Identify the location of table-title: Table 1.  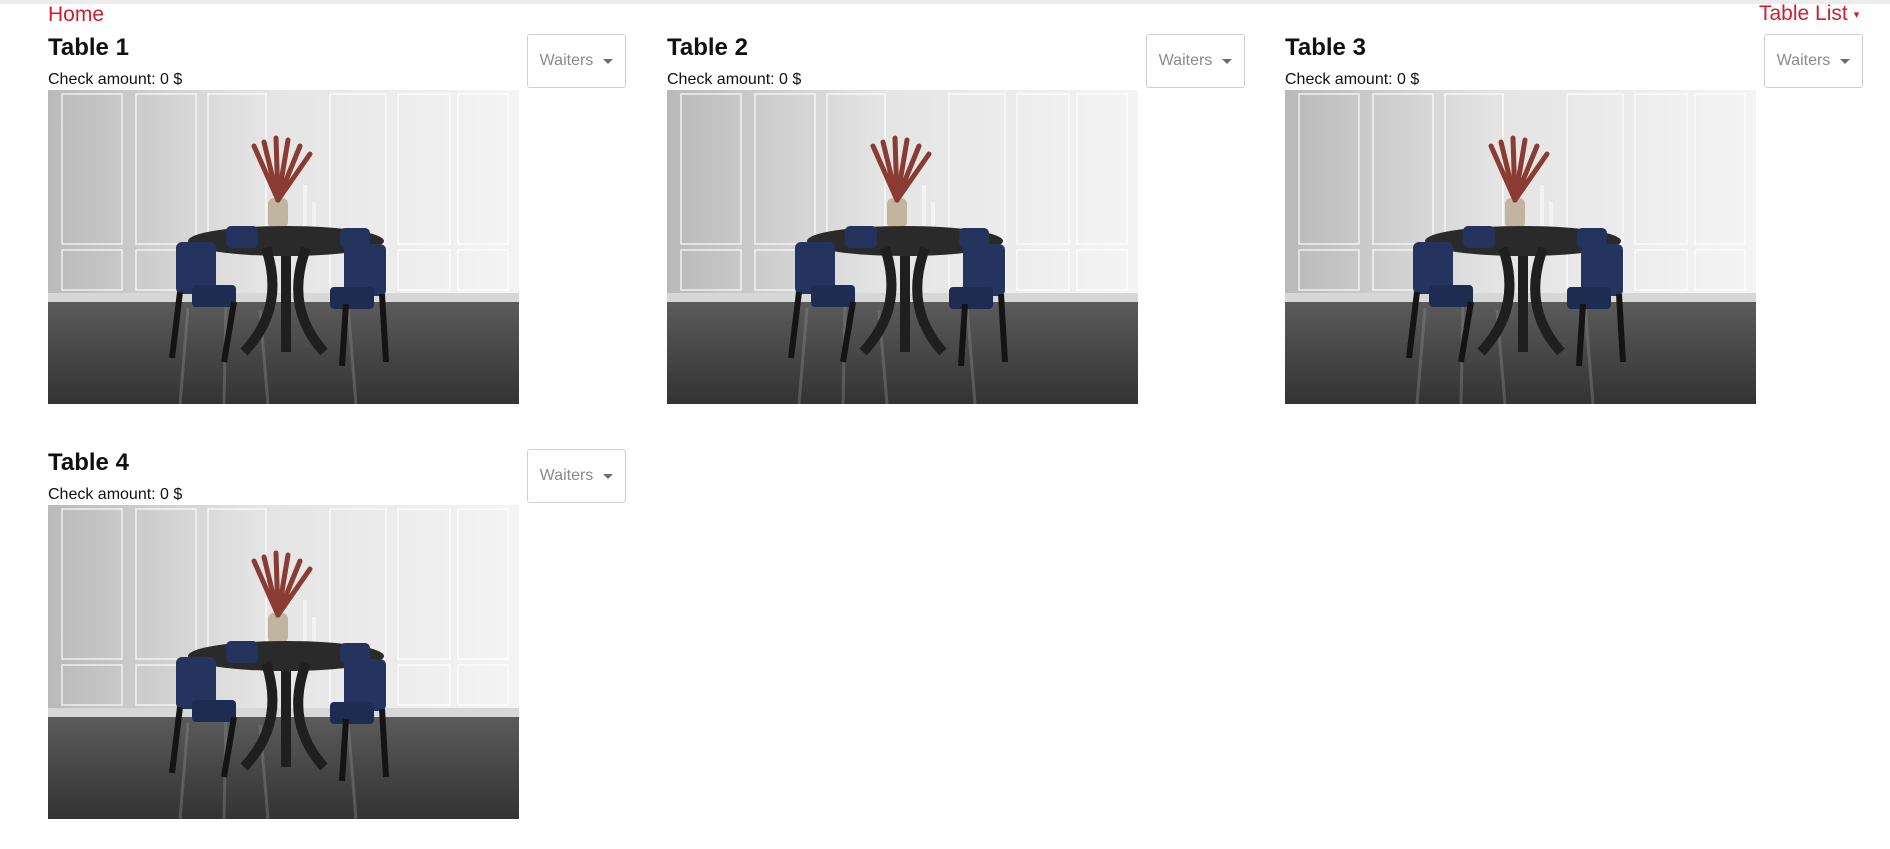
(88, 47).